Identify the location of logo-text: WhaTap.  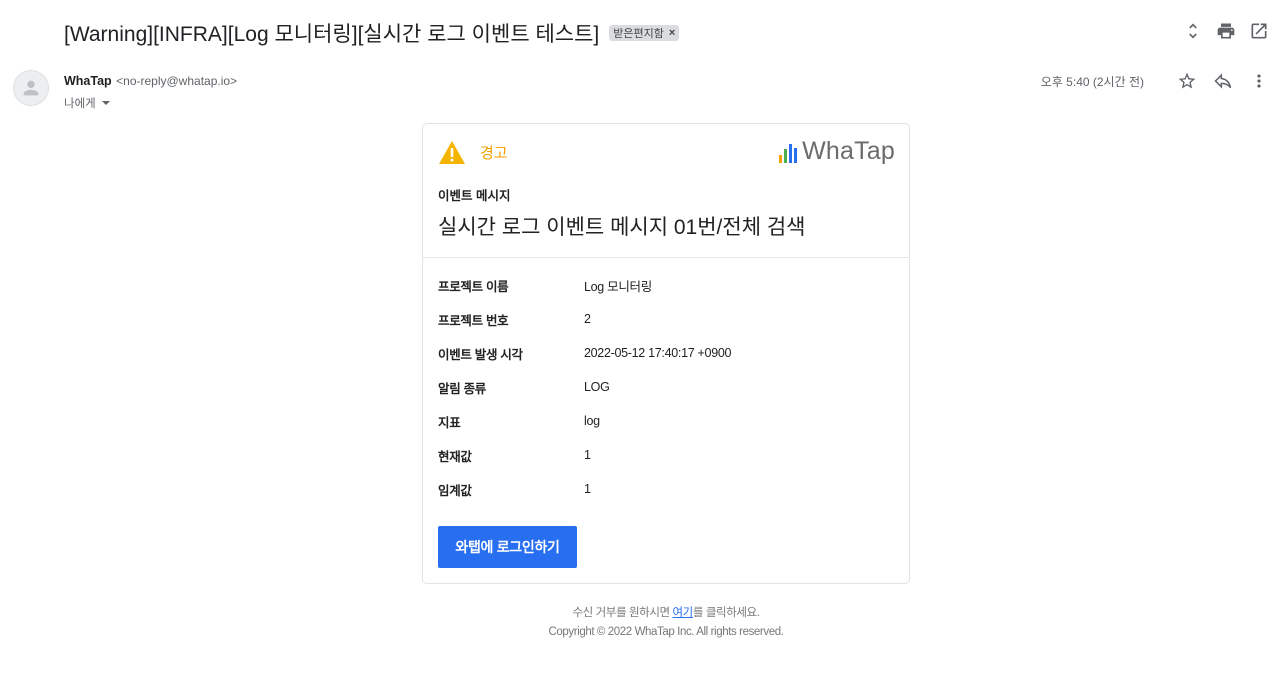
(848, 151).